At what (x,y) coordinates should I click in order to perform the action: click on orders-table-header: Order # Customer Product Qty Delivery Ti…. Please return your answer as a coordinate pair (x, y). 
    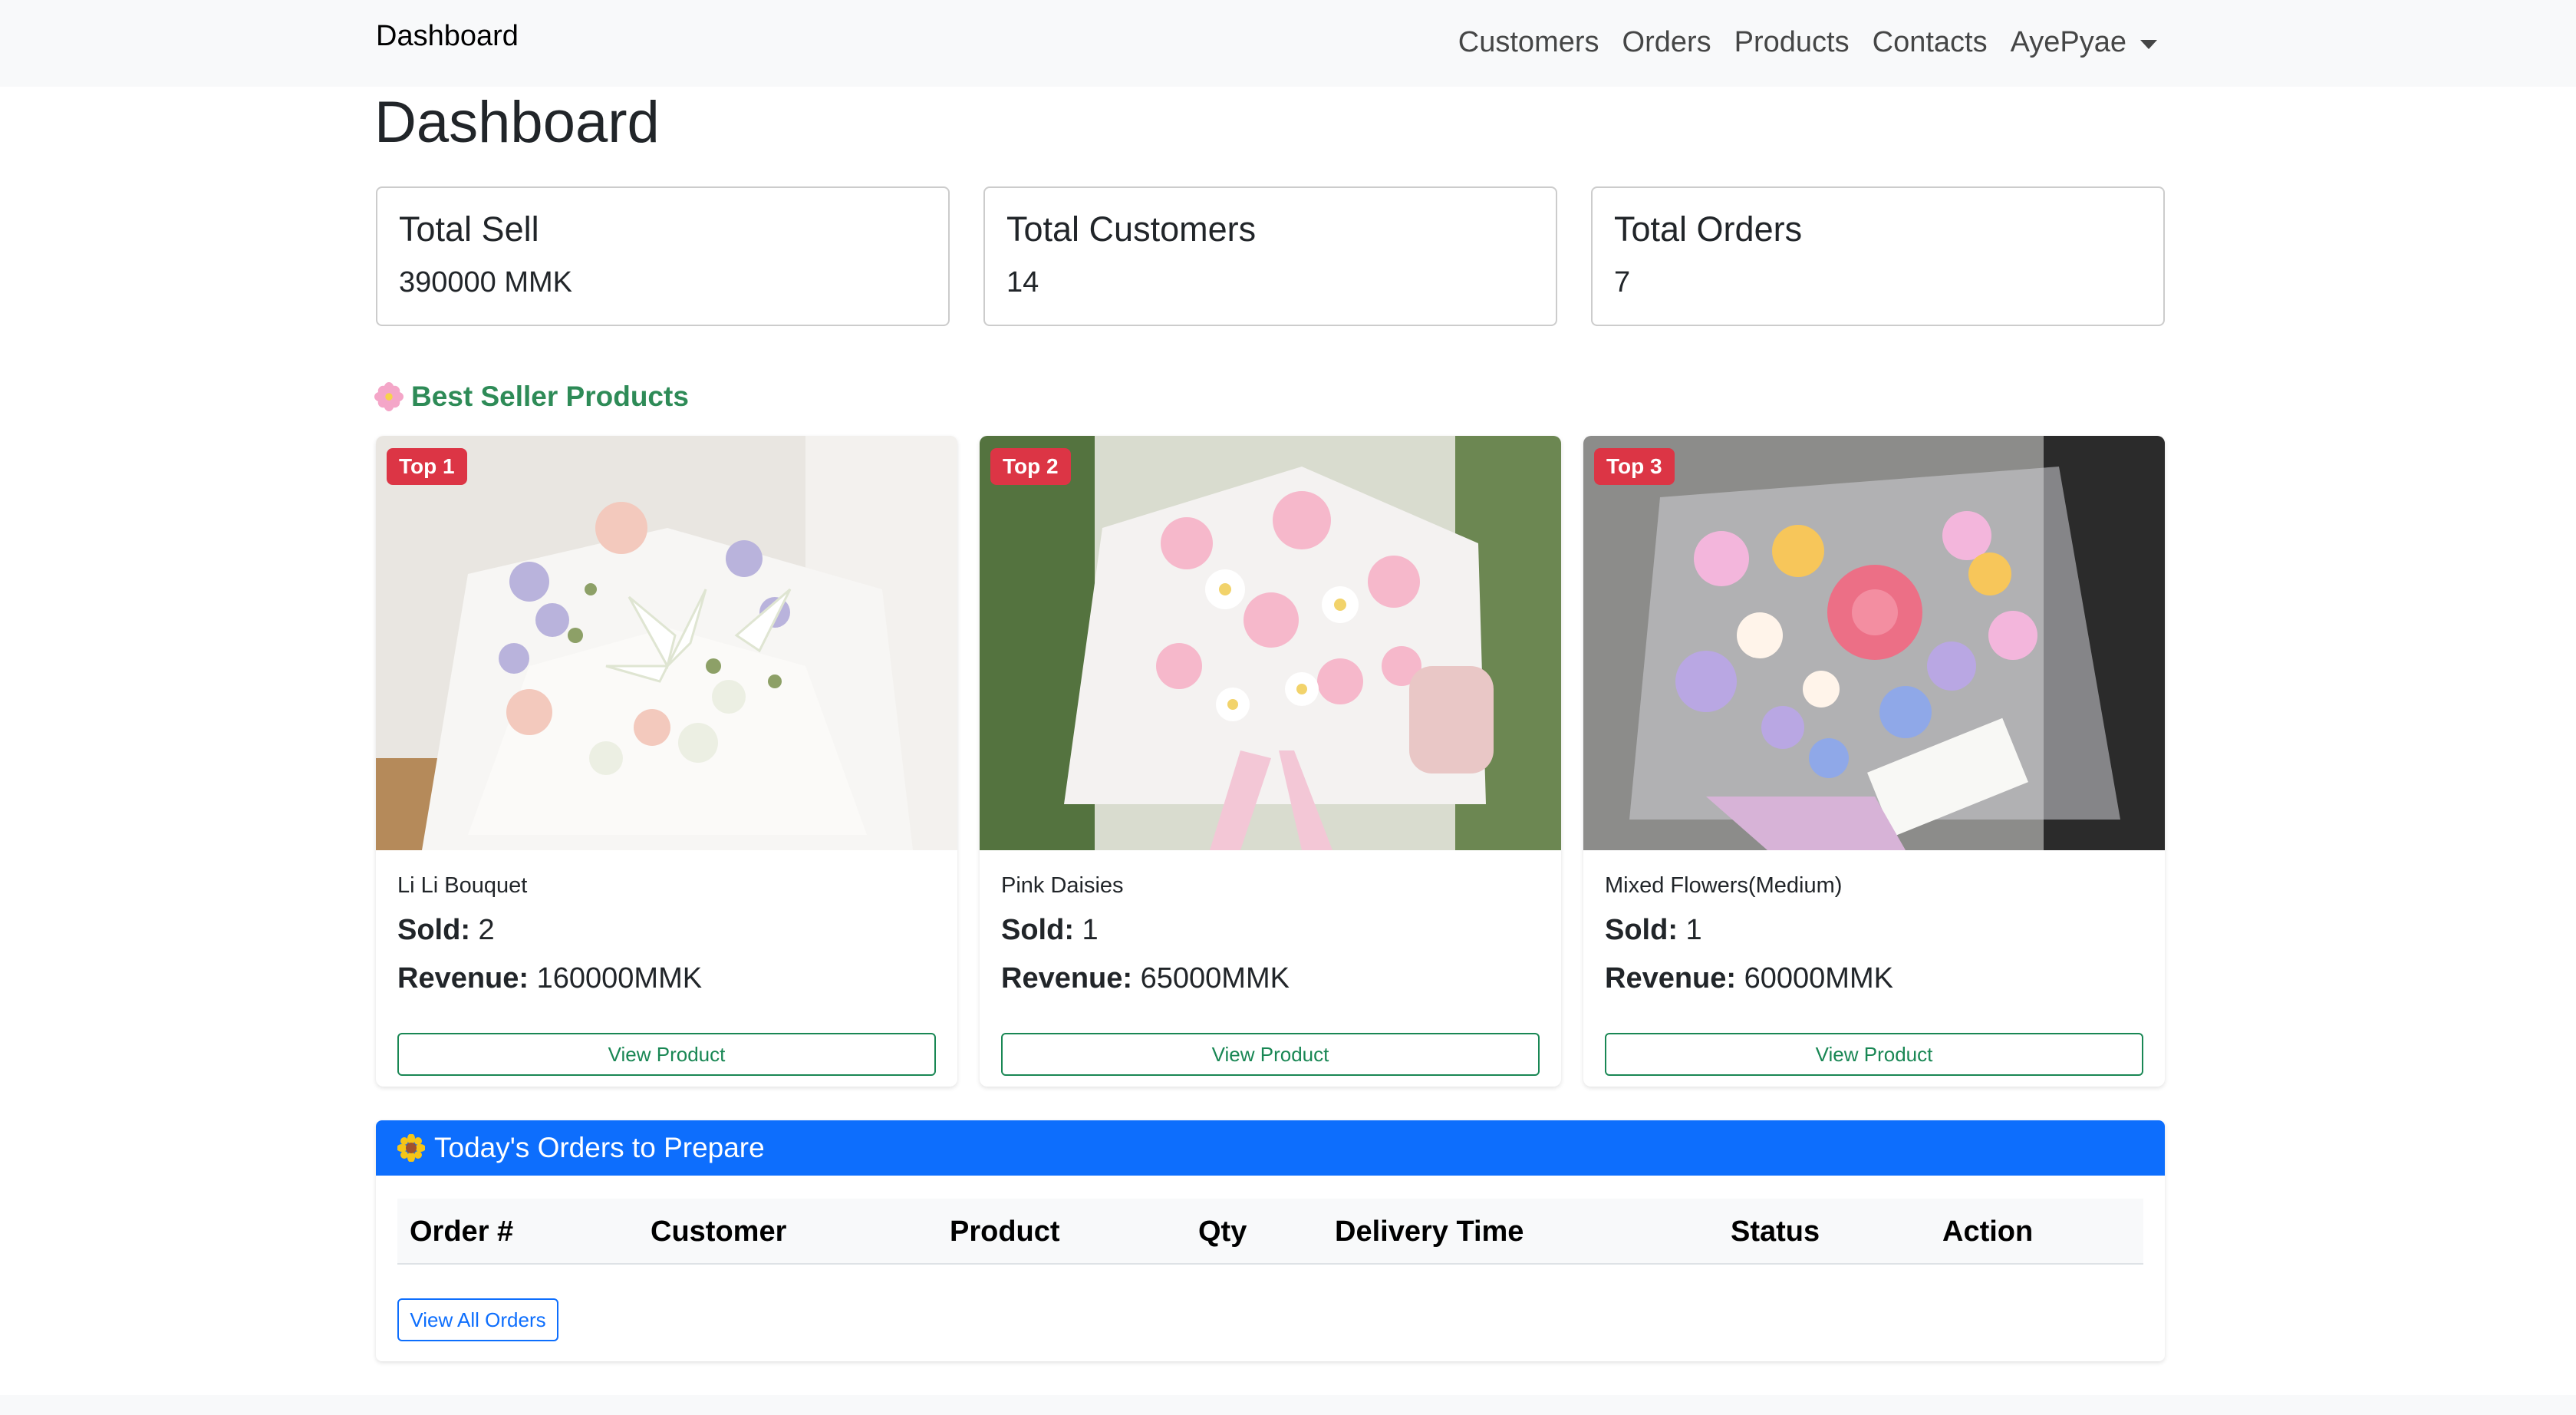
    Looking at the image, I should click on (1270, 1232).